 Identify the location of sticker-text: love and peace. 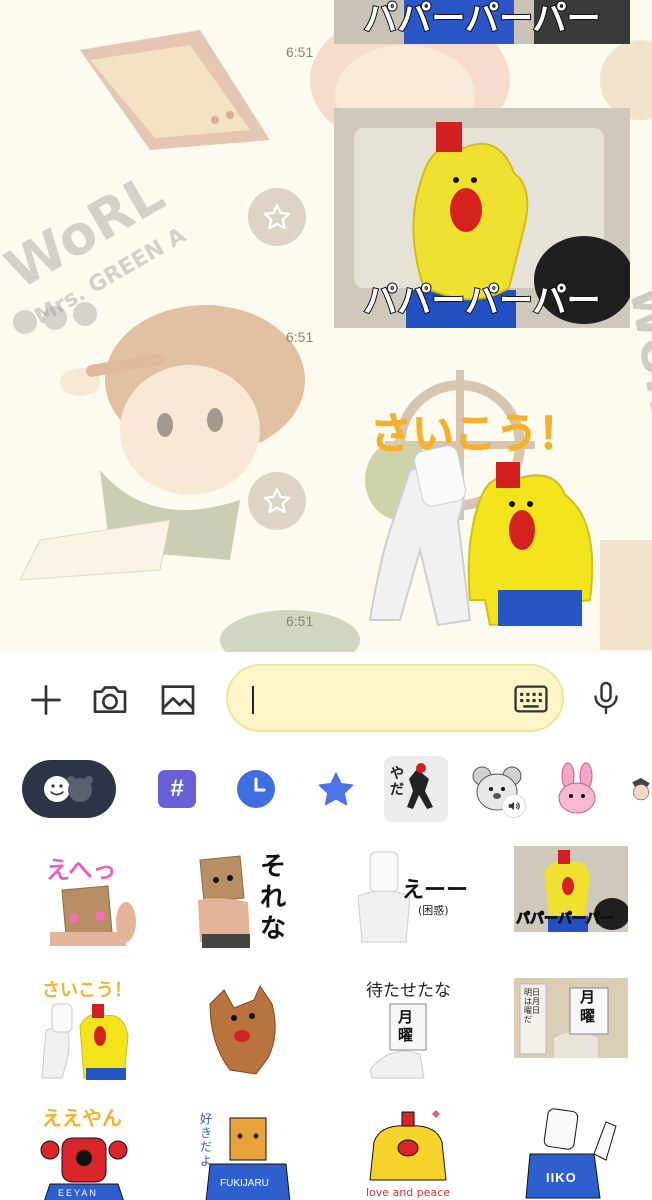
(408, 1192).